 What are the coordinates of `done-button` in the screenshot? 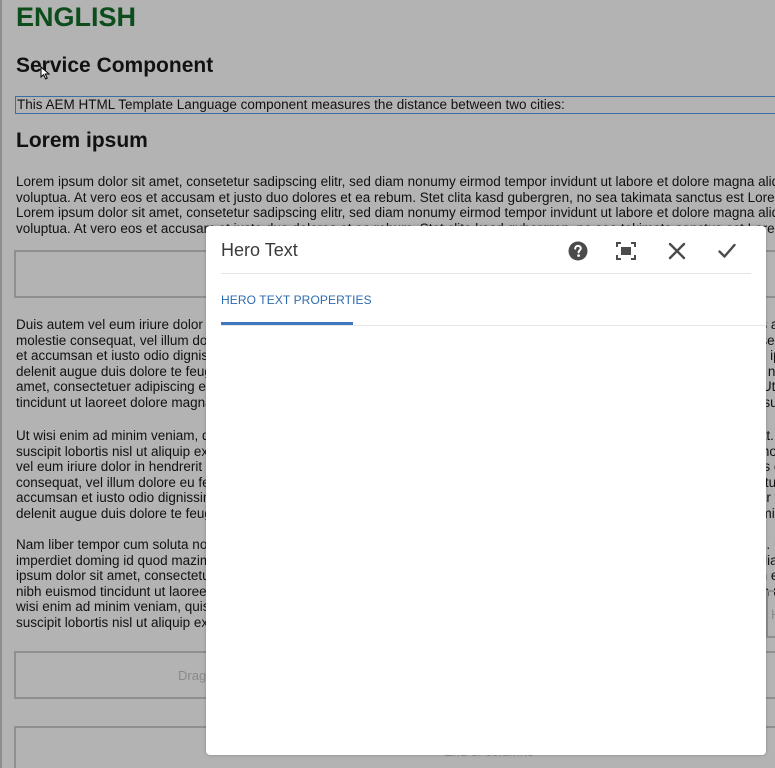 It's located at (727, 251).